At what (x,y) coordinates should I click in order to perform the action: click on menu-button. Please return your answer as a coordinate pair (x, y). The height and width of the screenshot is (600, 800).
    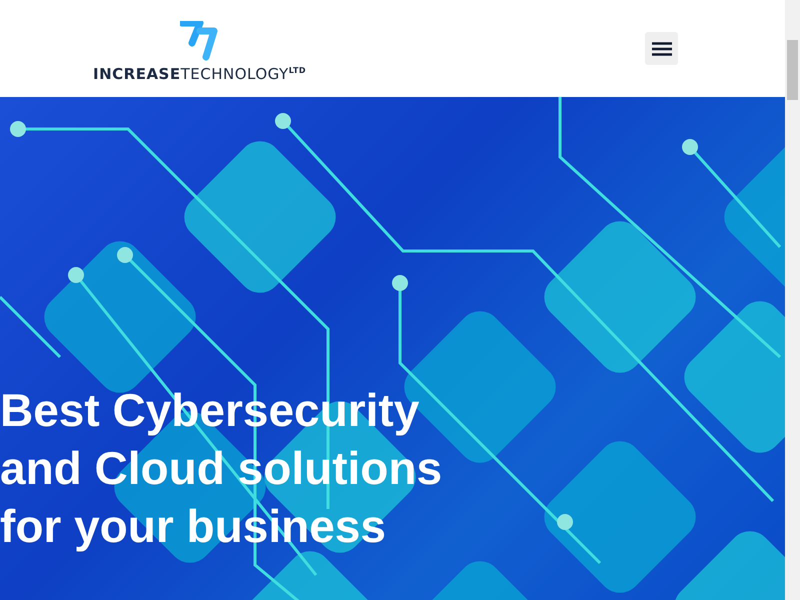
    Looking at the image, I should click on (661, 48).